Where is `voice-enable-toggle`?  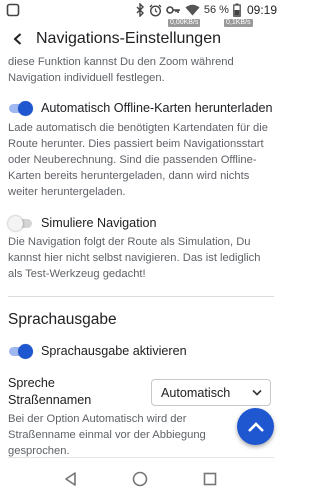
voice-enable-toggle is located at coordinates (20, 351).